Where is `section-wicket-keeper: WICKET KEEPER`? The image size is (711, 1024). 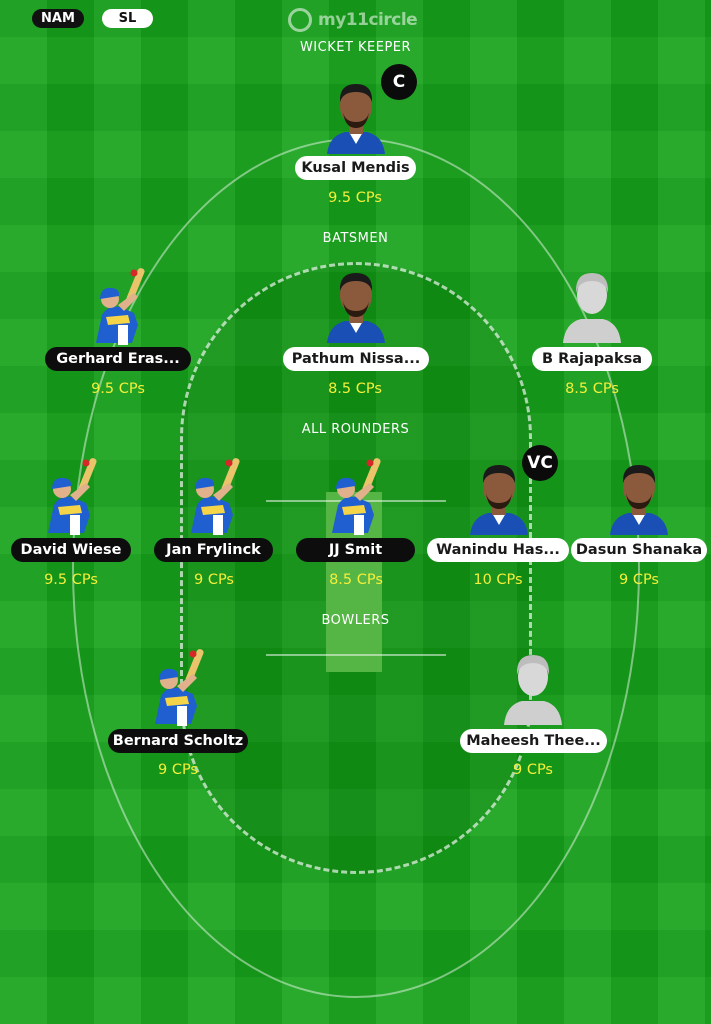
section-wicket-keeper: WICKET KEEPER is located at coordinates (355, 47).